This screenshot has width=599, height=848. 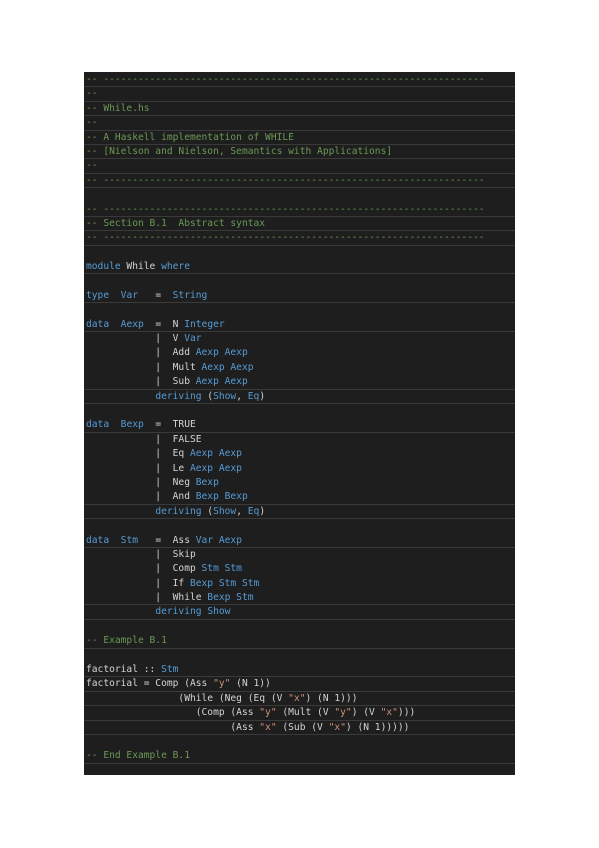 What do you see at coordinates (299, 756) in the screenshot?
I see `code-line: -- End Example B.1` at bounding box center [299, 756].